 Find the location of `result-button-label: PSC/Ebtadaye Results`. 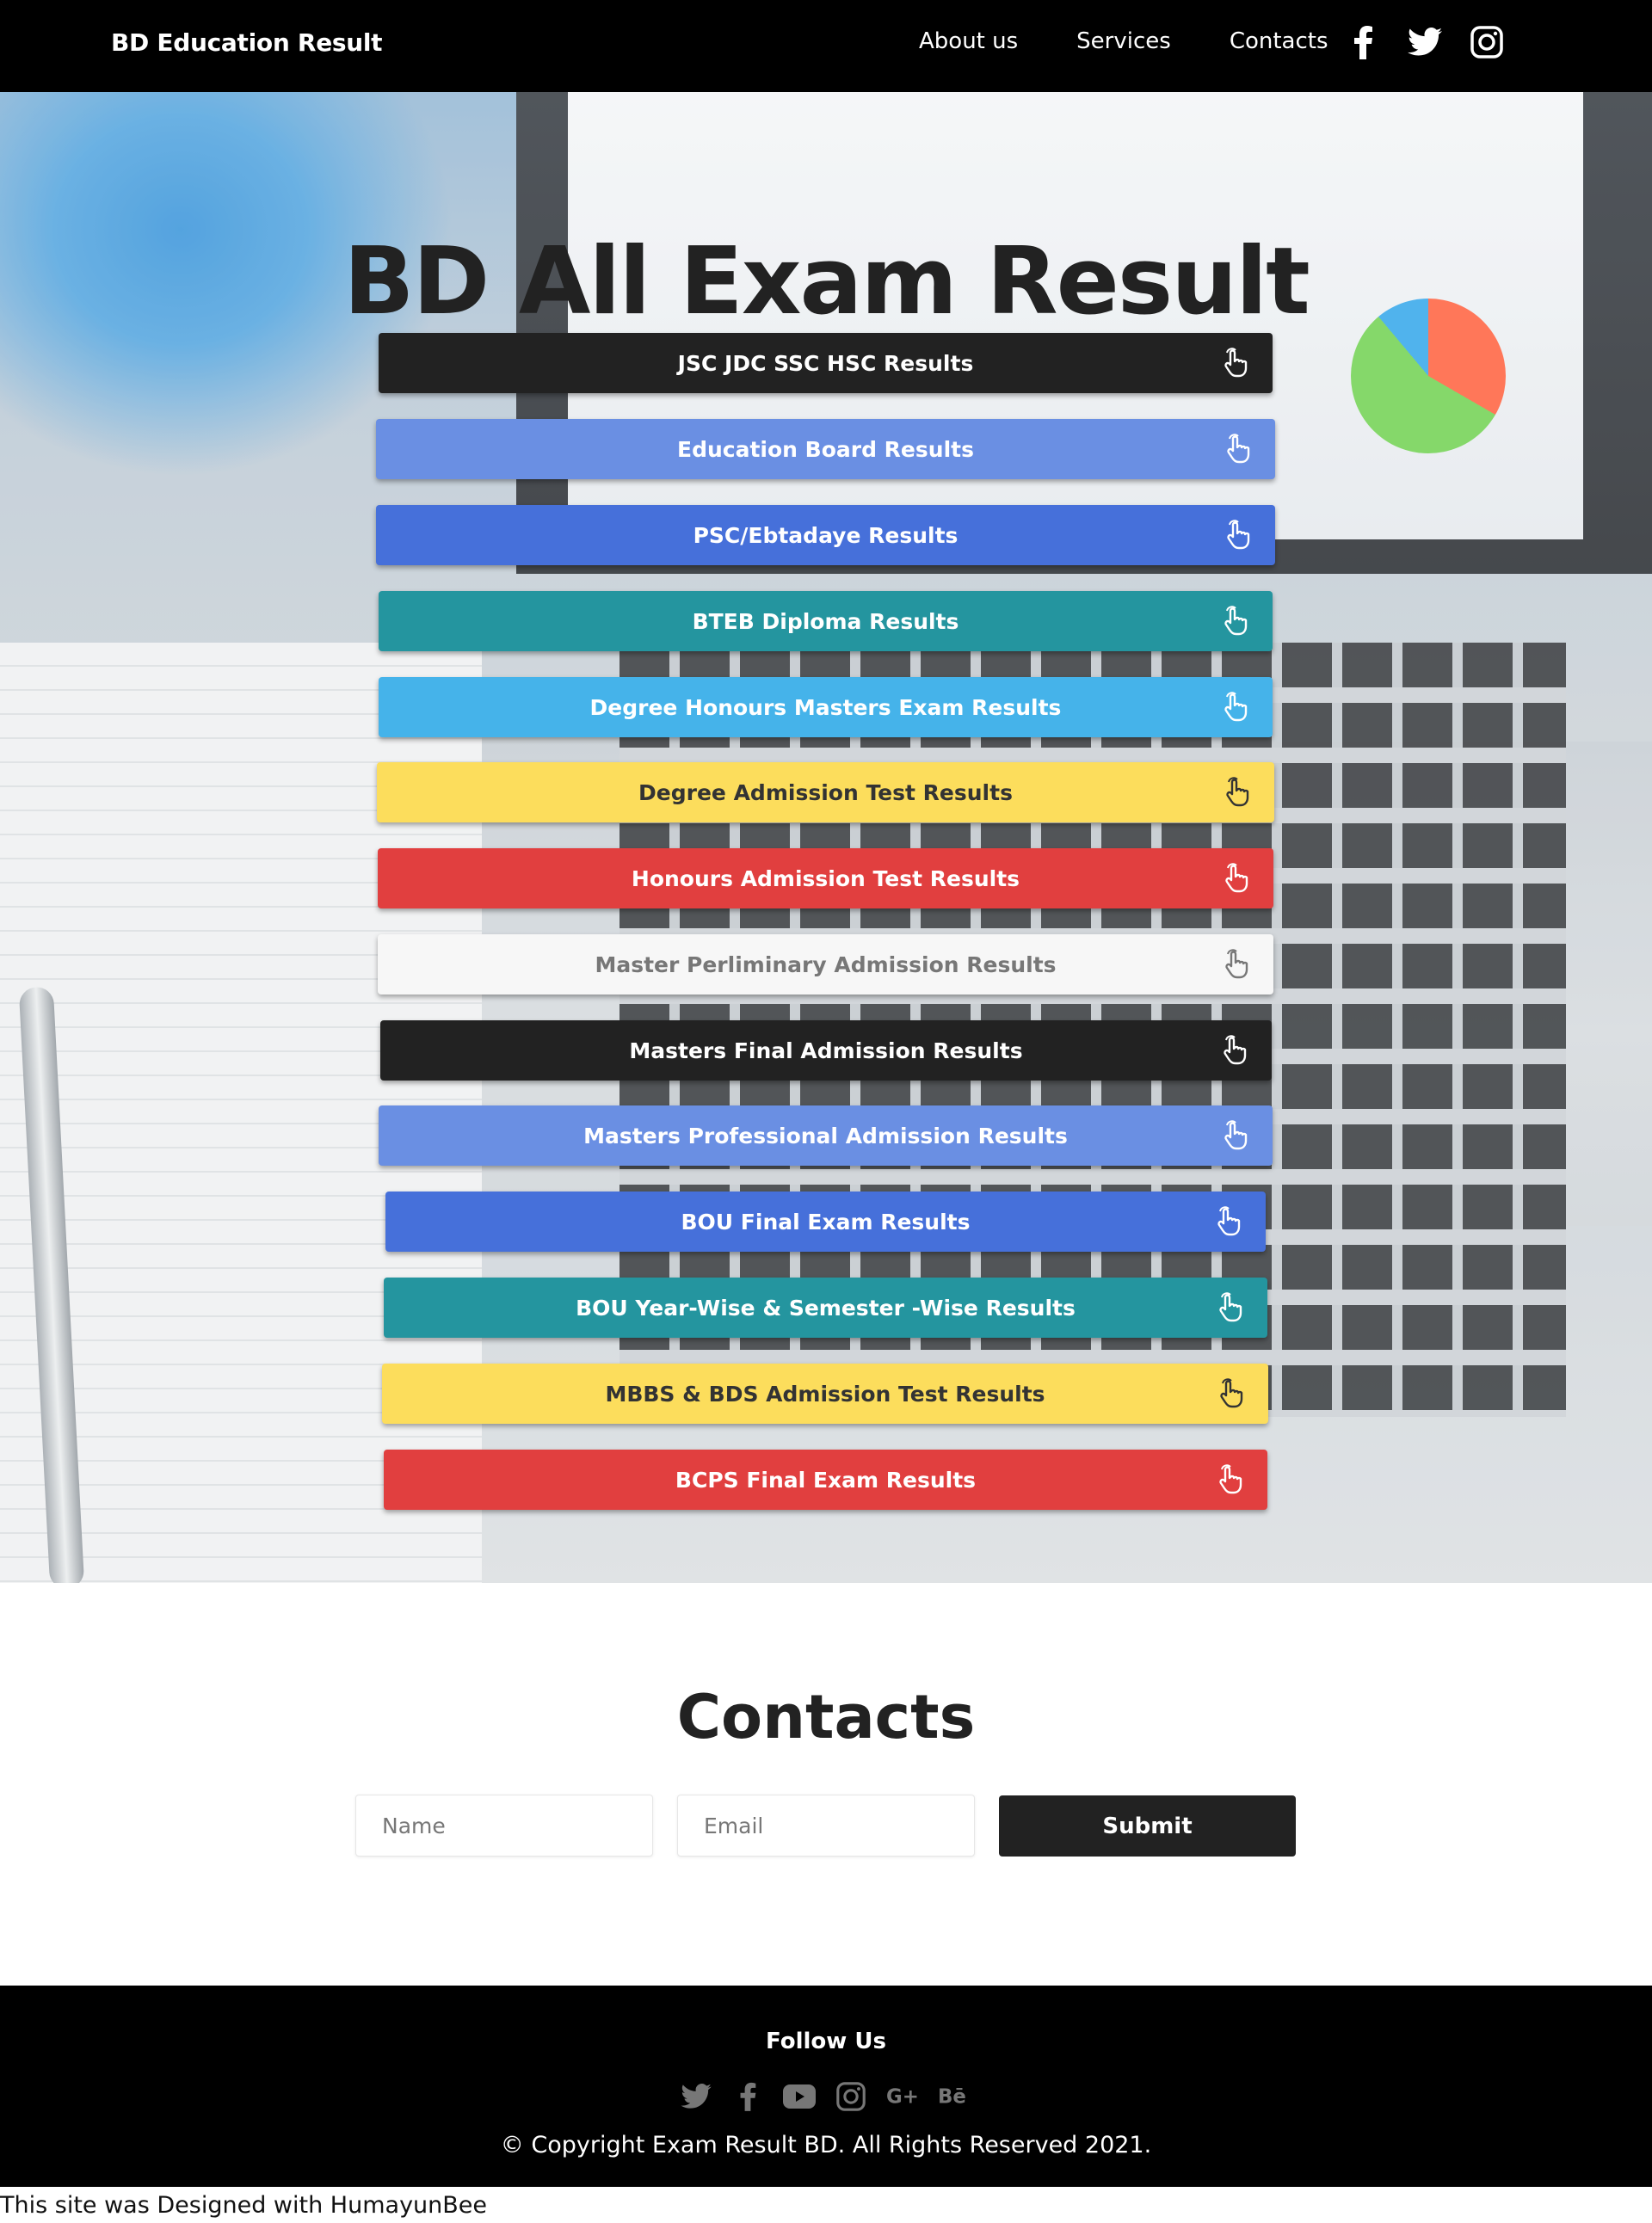

result-button-label: PSC/Ebtadaye Results is located at coordinates (826, 535).